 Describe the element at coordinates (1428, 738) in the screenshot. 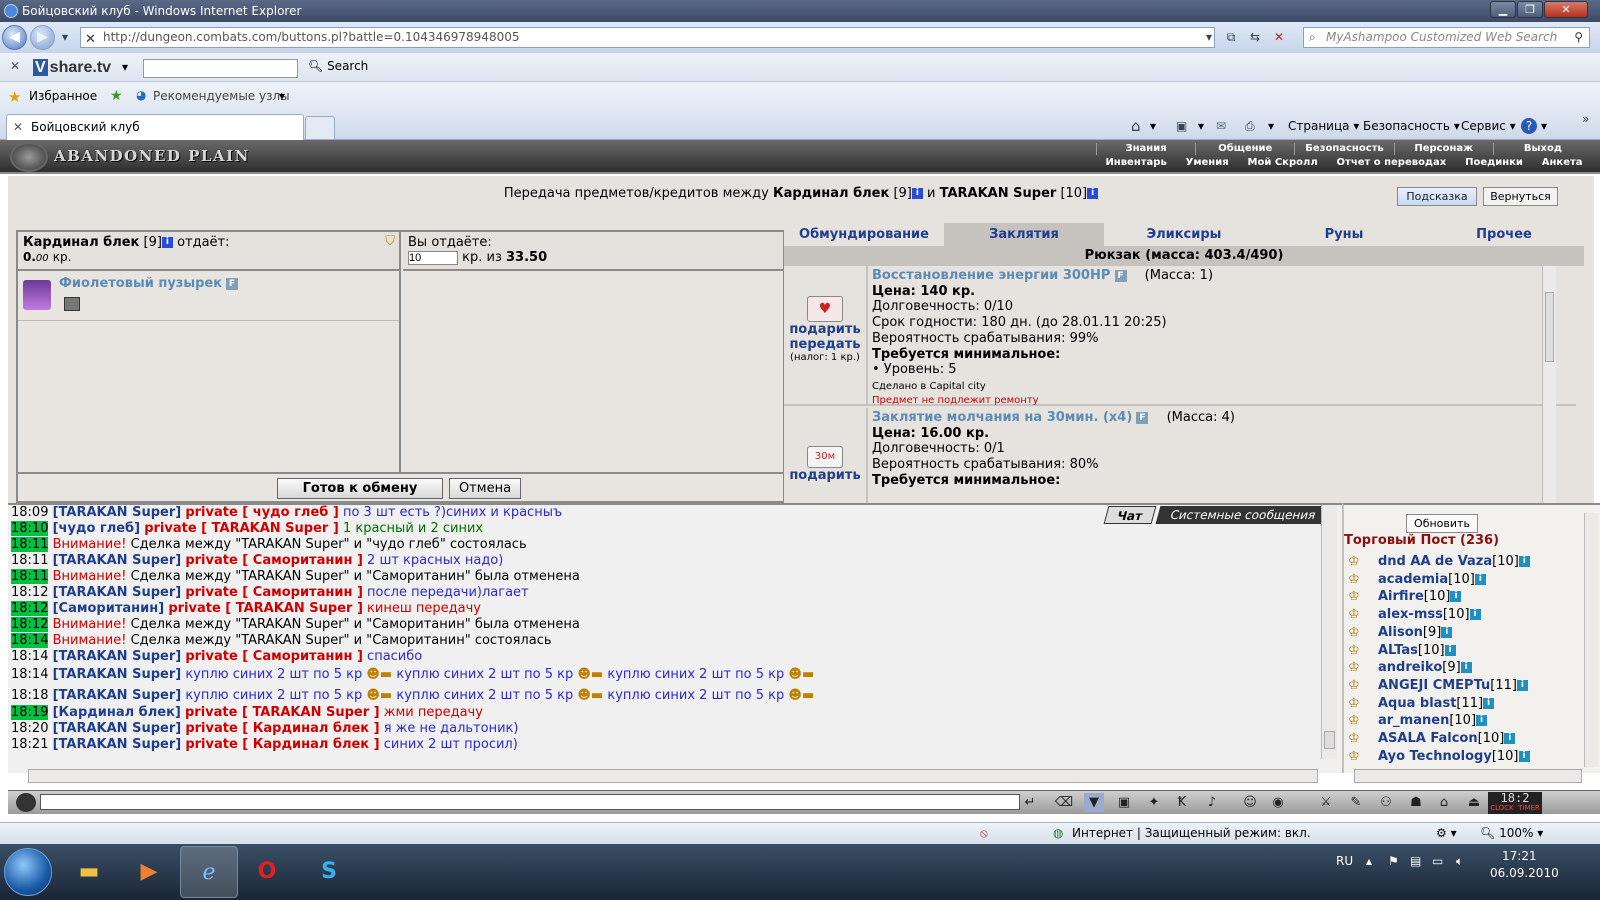

I see `player-name: ASALA Falcon` at that location.